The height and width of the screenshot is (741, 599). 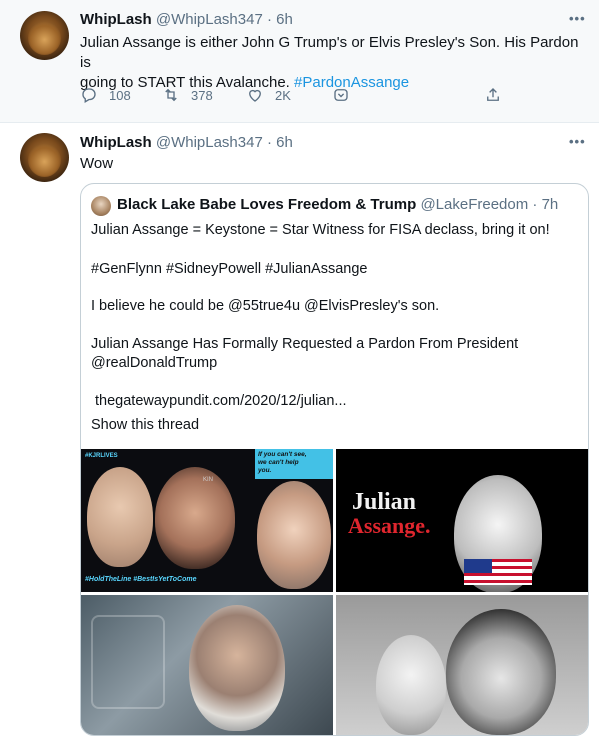 What do you see at coordinates (229, 269) in the screenshot?
I see `quoted-hashtags: #GenFlynn #SidneyPowell #JulianAssange` at bounding box center [229, 269].